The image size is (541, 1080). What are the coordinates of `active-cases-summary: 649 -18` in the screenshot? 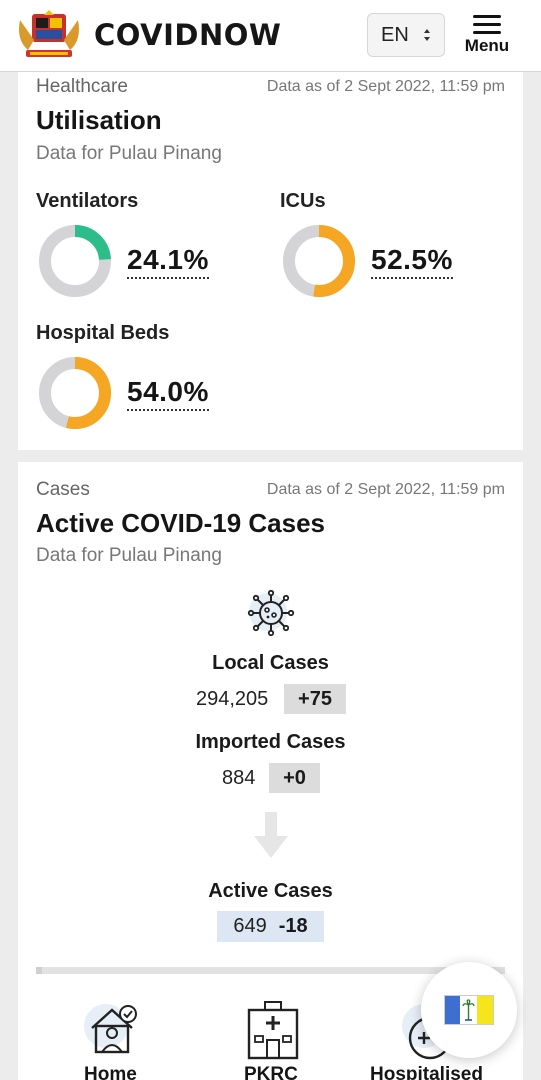 It's located at (270, 926).